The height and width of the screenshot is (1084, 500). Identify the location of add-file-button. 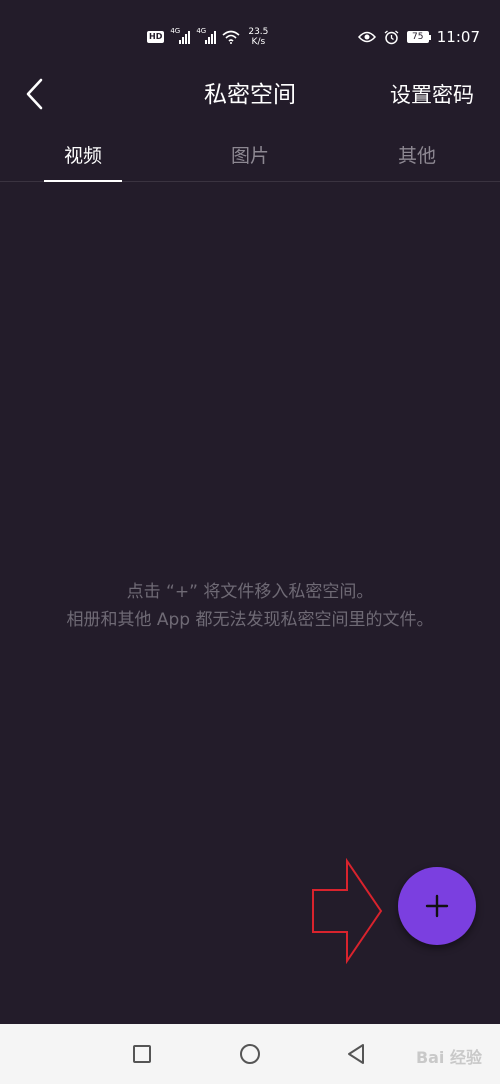
(437, 906).